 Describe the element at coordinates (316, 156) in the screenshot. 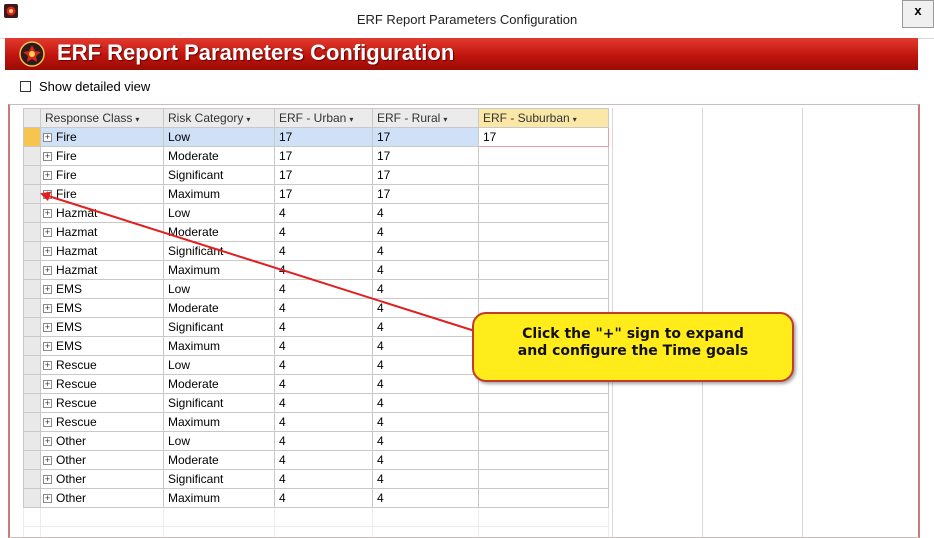

I see `table-row: + Fire Moderate 17 17` at that location.